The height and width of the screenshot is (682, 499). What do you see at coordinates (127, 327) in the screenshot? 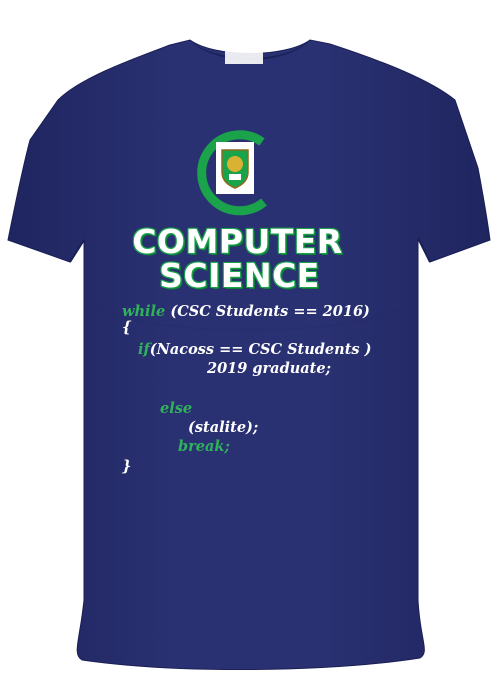
I see `code-line-2: {` at bounding box center [127, 327].